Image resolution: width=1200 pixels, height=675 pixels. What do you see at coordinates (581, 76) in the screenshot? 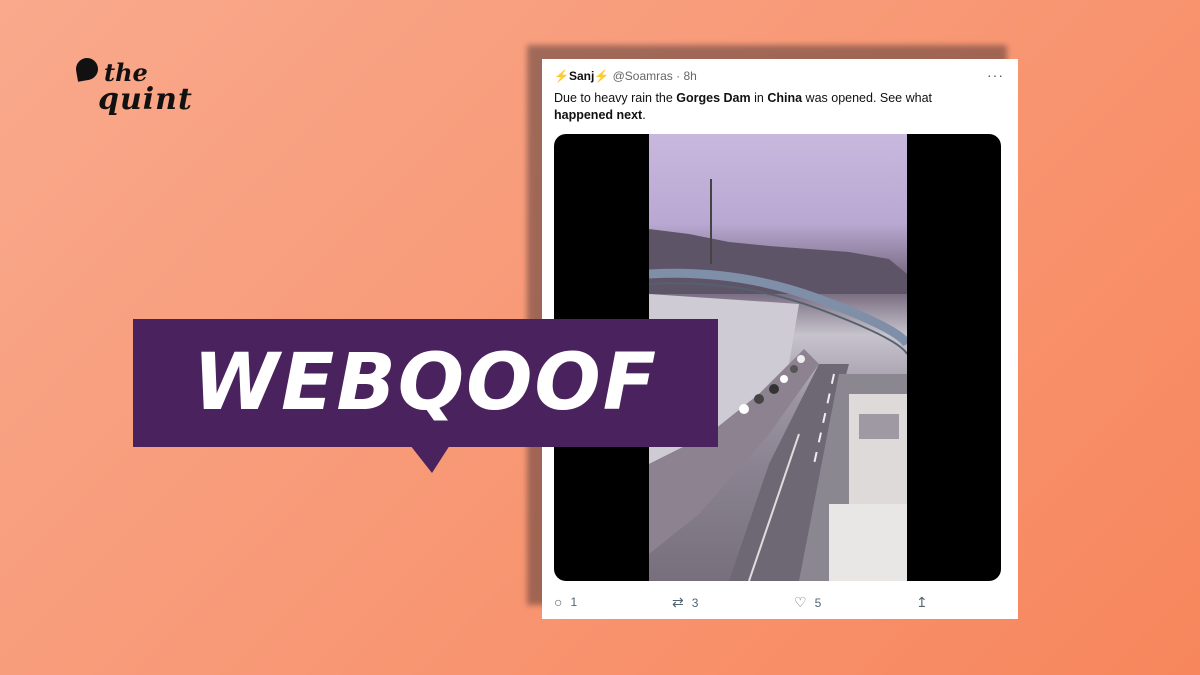
I see `tweet-author-name: ⚡Sanj⚡` at bounding box center [581, 76].